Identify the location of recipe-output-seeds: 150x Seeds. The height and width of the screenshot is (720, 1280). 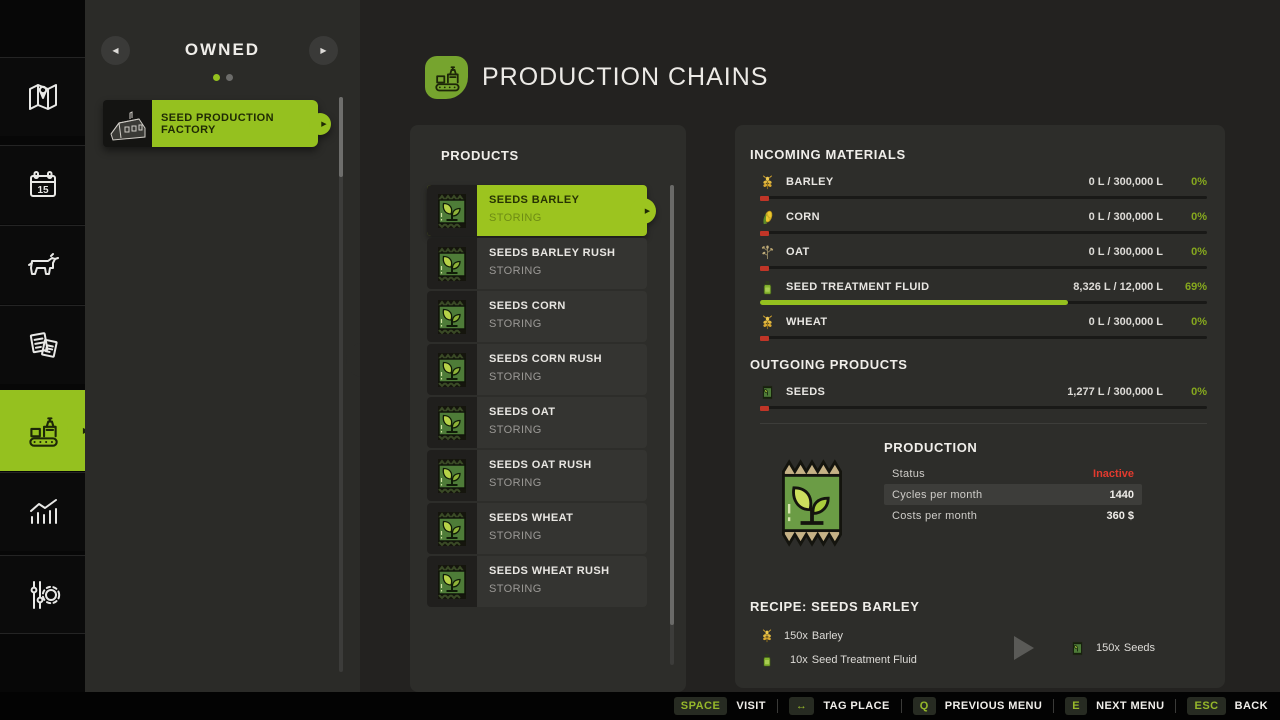
(1112, 648).